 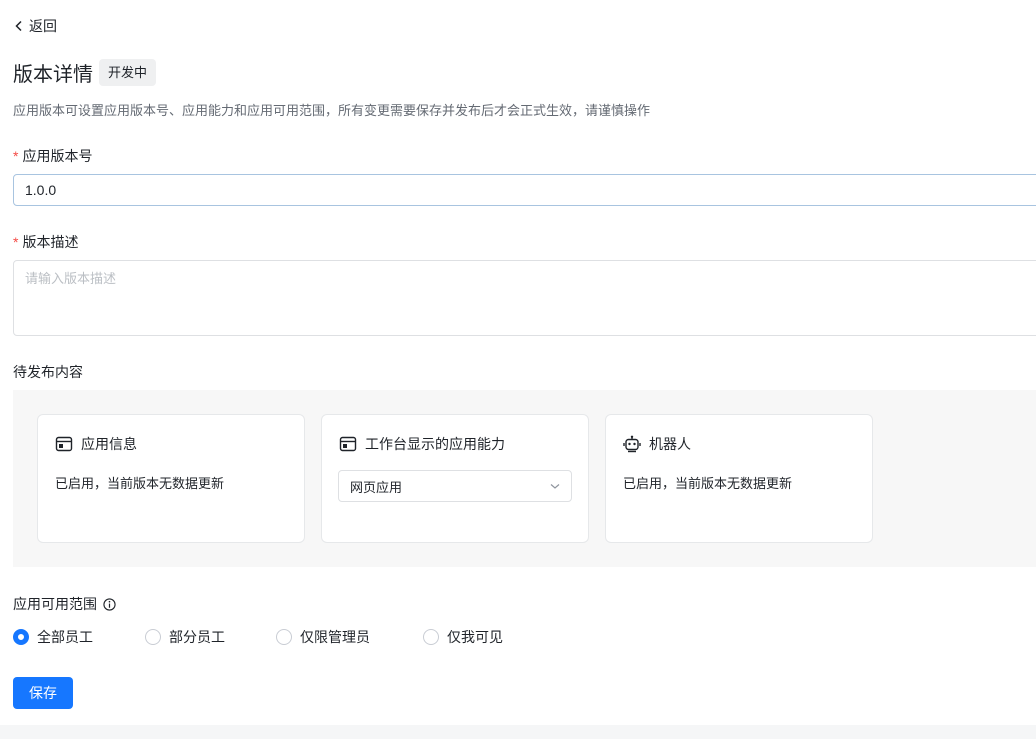 I want to click on radio-some-employees: 部分员工, so click(x=185, y=637).